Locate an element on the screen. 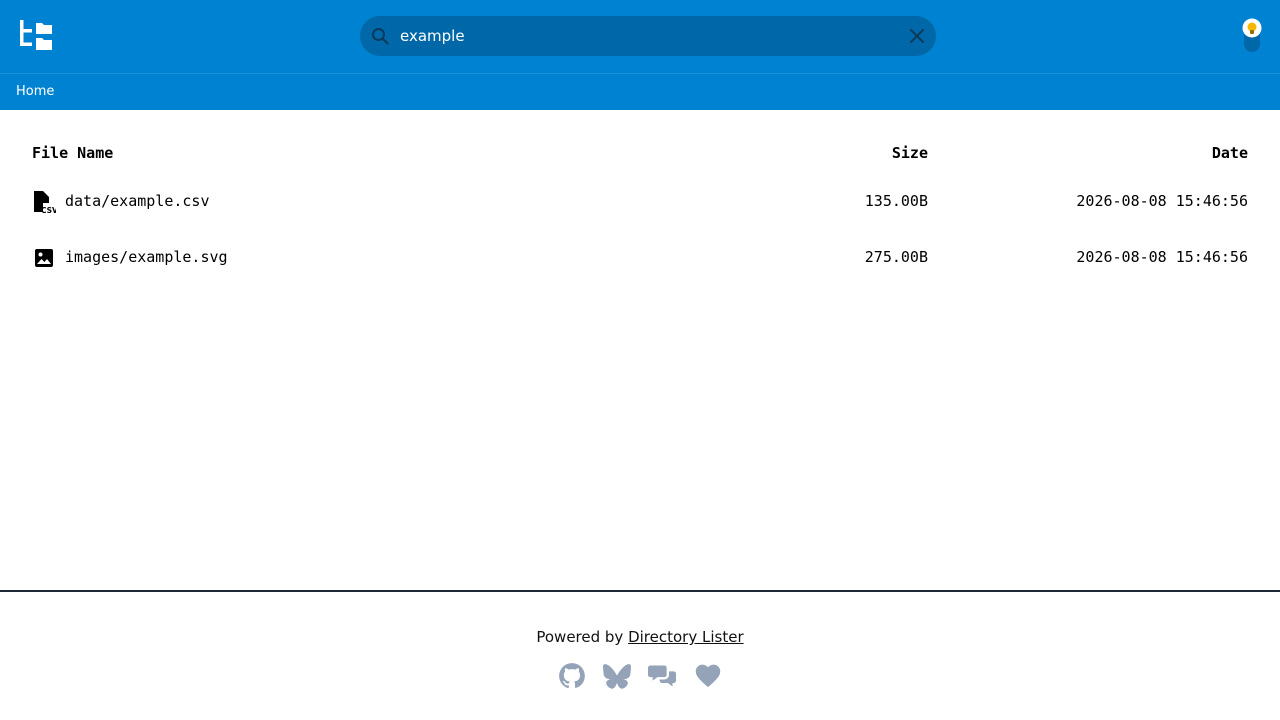  social-links is located at coordinates (640, 677).